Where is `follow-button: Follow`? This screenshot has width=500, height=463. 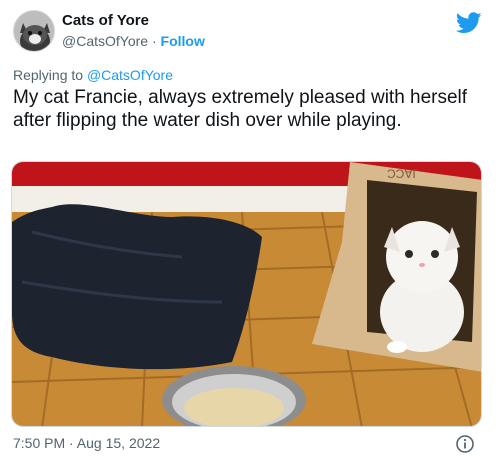
follow-button: Follow is located at coordinates (183, 41).